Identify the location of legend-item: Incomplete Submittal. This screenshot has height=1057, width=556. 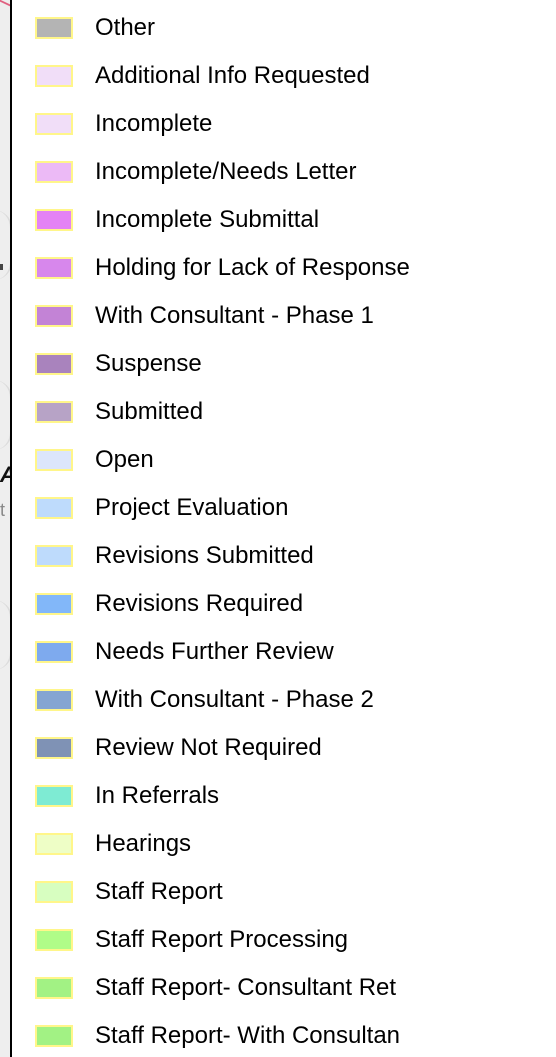
(284, 220).